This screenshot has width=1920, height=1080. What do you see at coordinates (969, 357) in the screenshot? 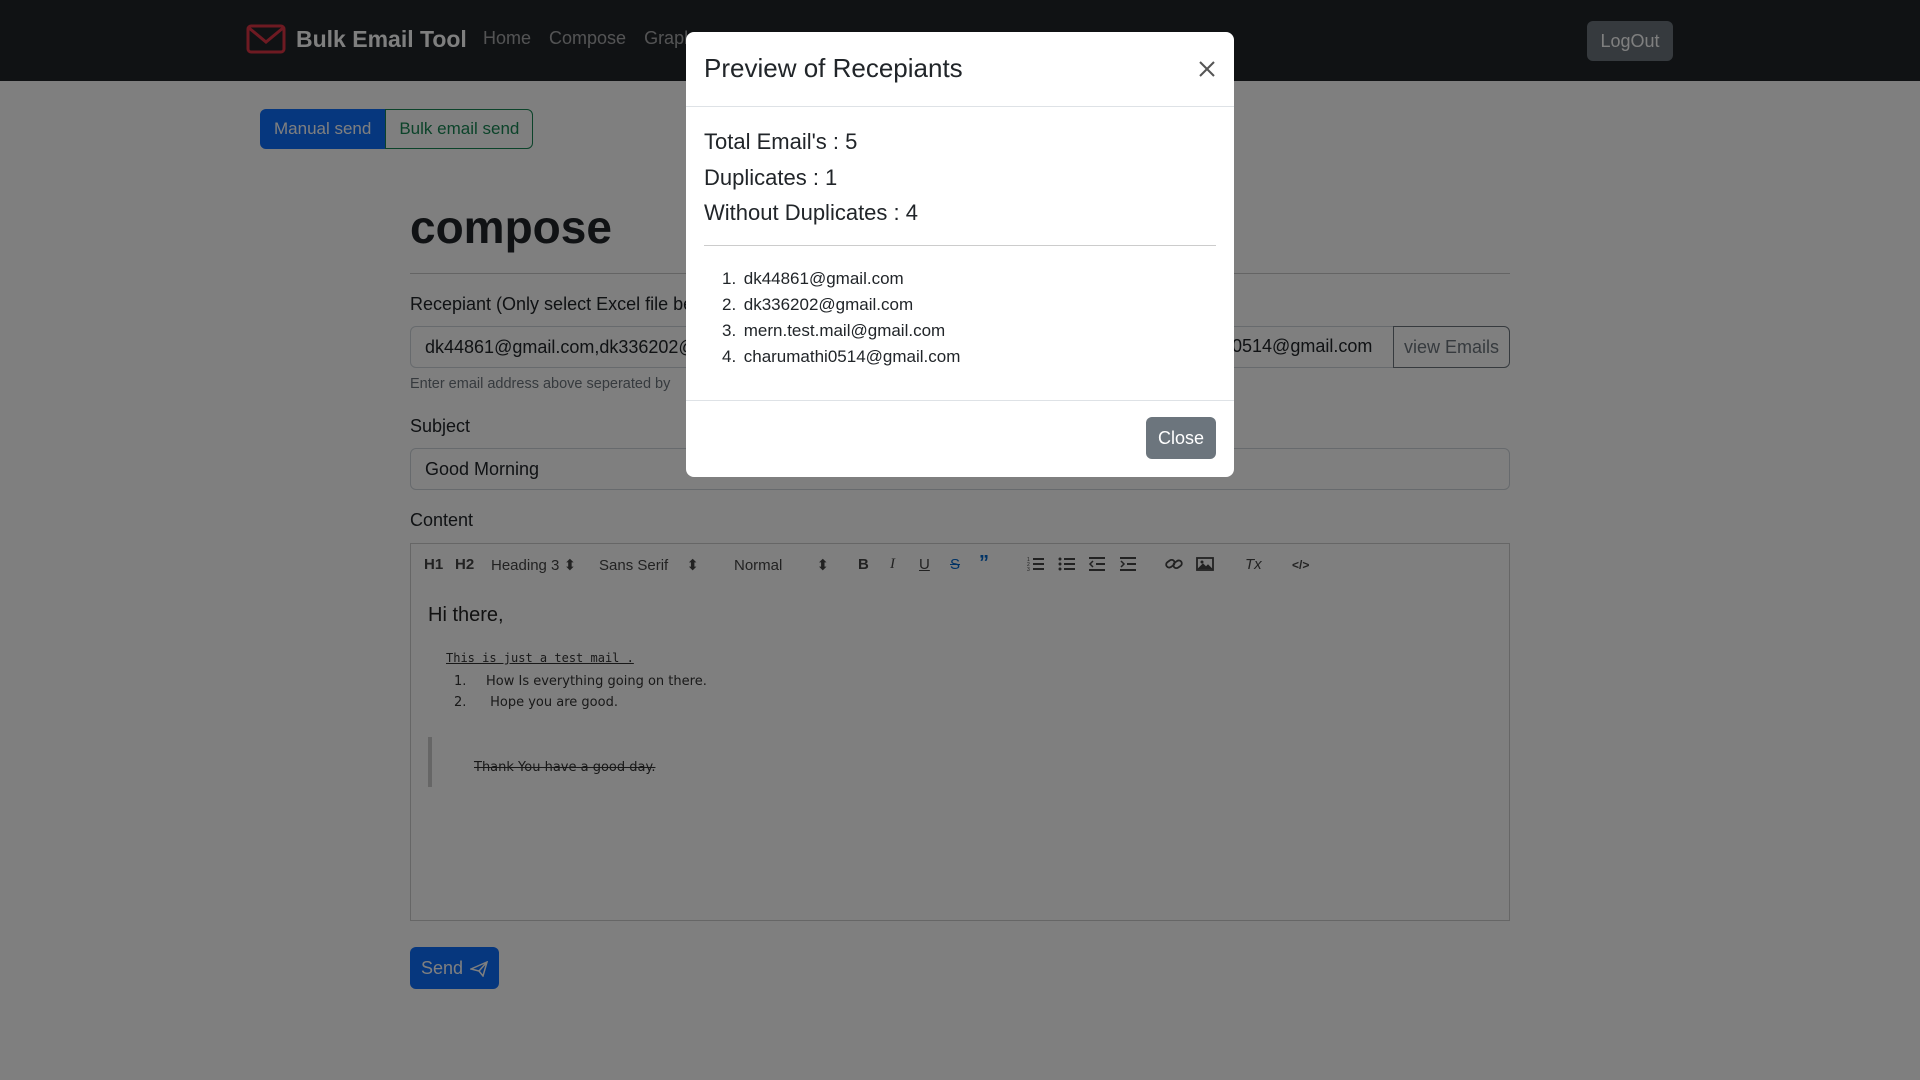
I see `list-item: 4. charumathi0514@gmail.com` at bounding box center [969, 357].